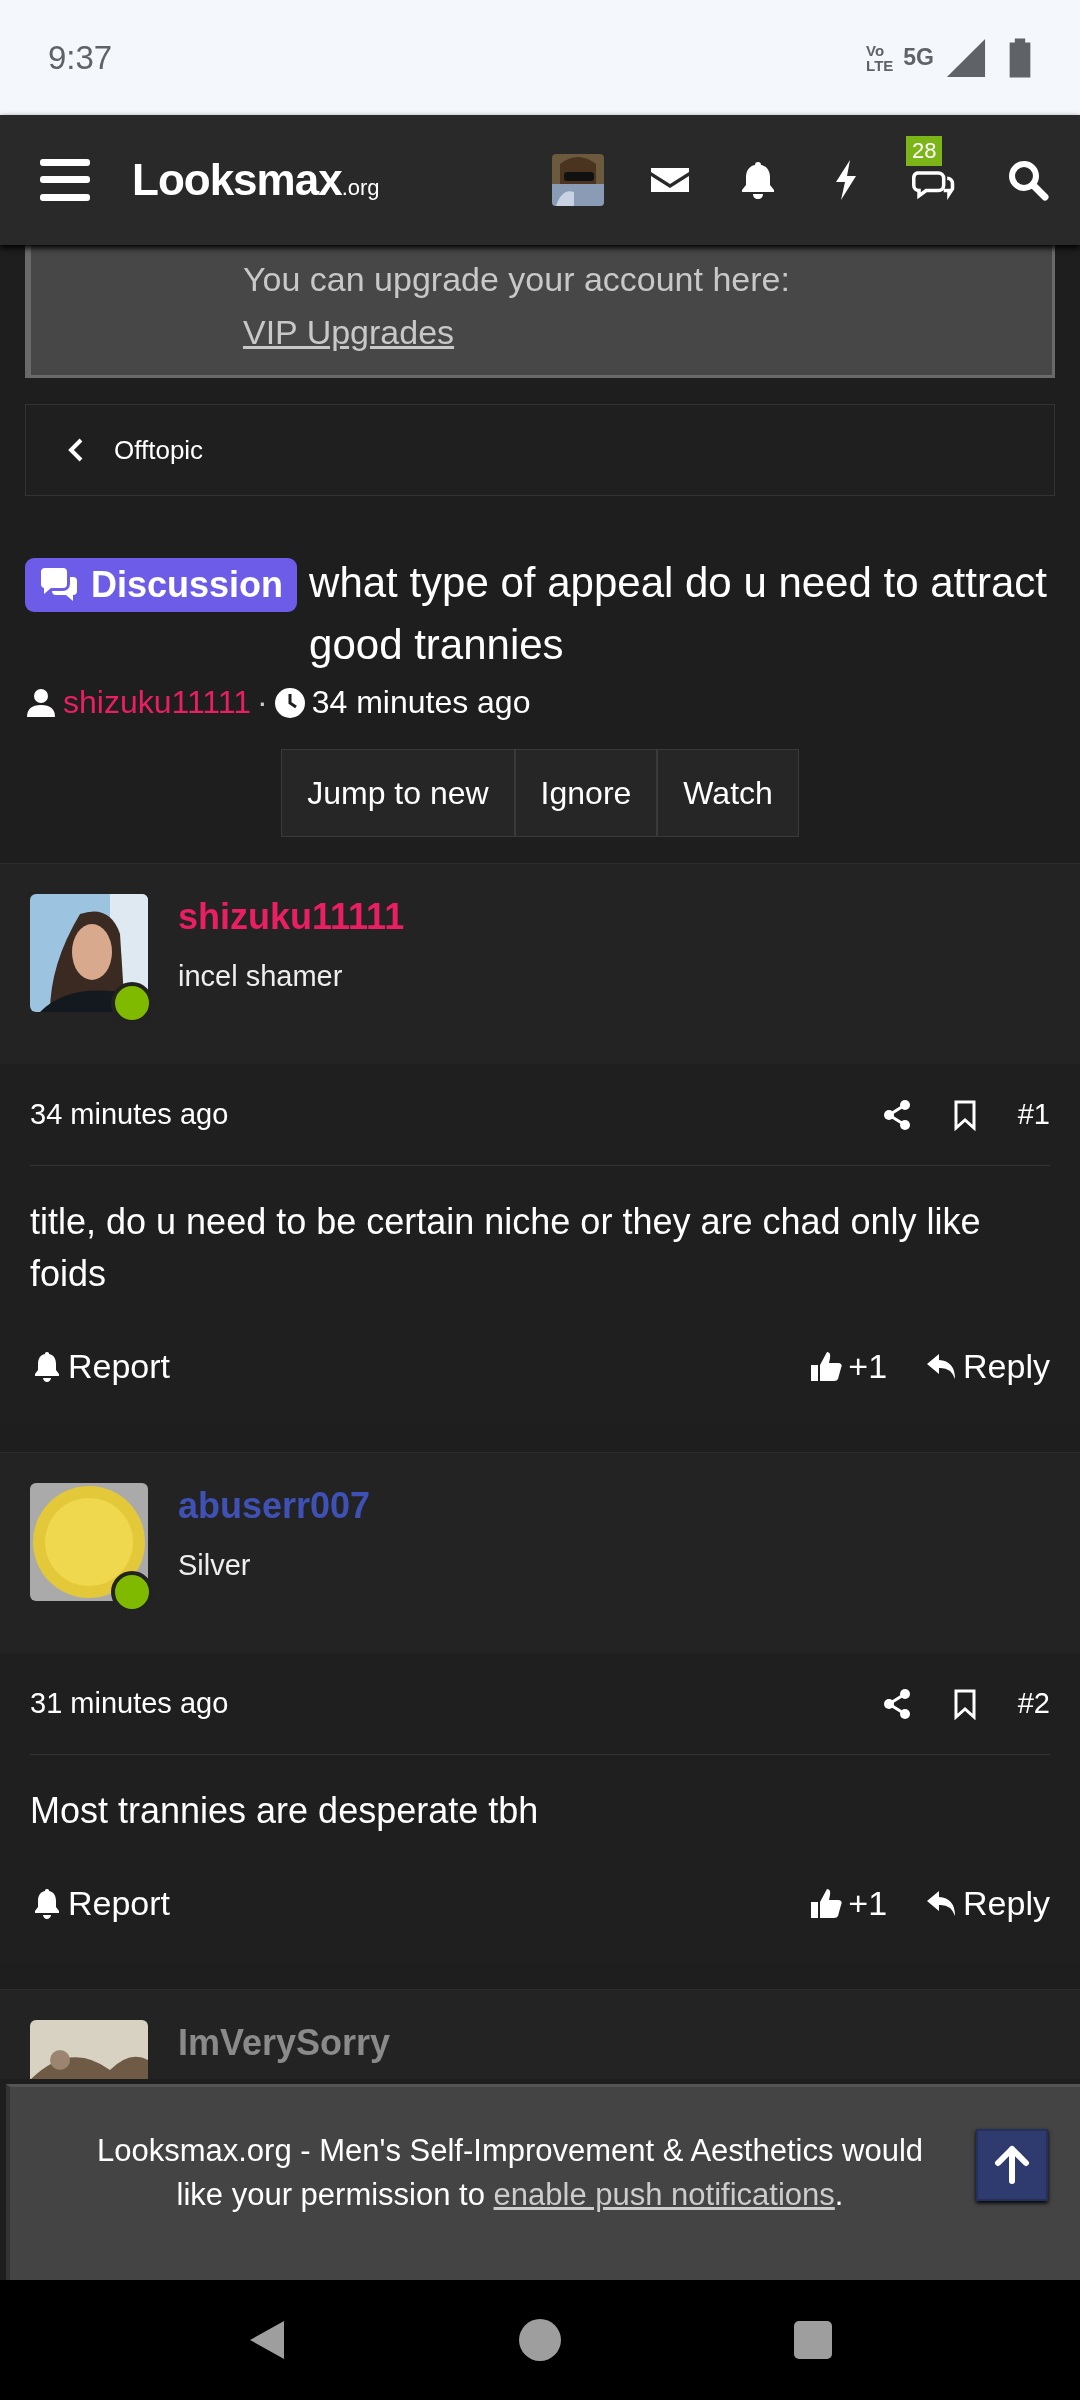  Describe the element at coordinates (540, 311) in the screenshot. I see `upgrade-notice: You can upgrade your account here: VIP Upgrades` at that location.